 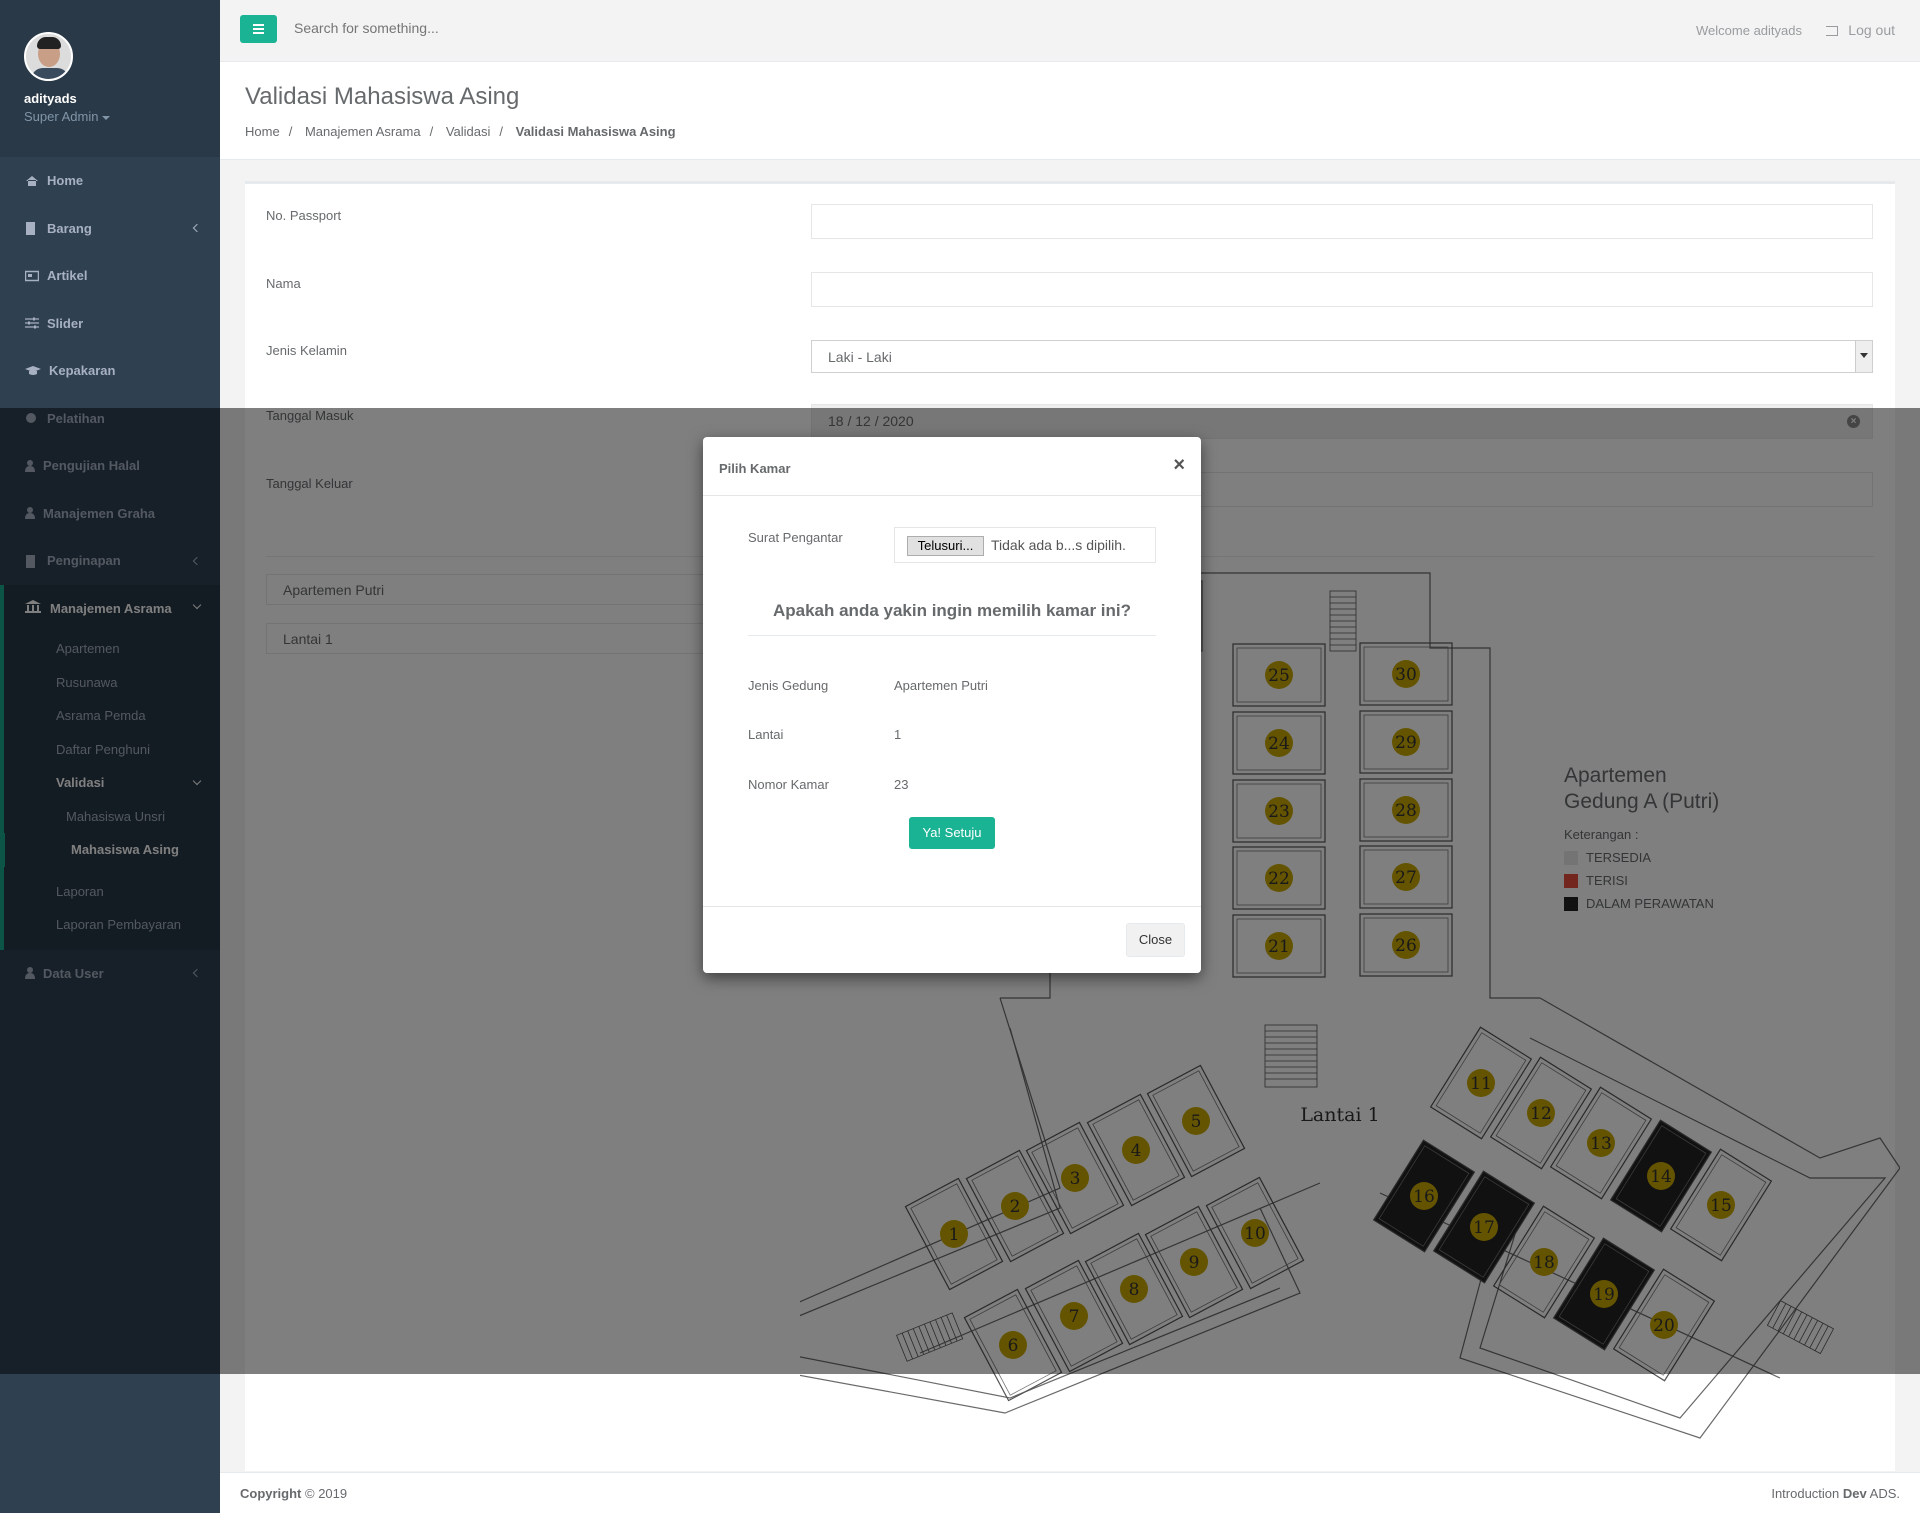 What do you see at coordinates (197, 228) in the screenshot?
I see `chevron-left-icon` at bounding box center [197, 228].